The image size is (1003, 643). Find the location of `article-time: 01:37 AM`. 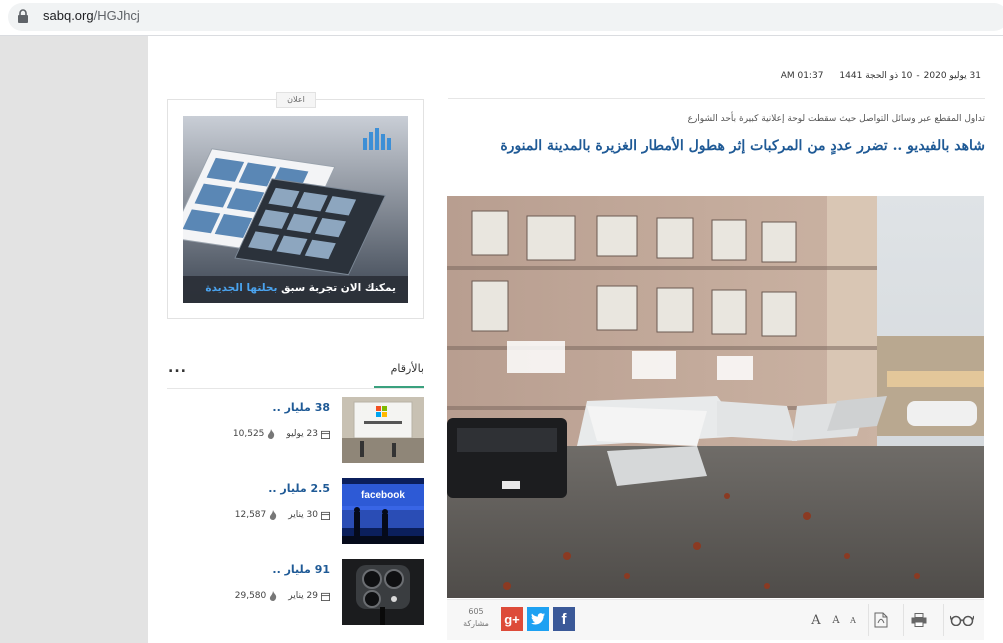

article-time: 01:37 AM is located at coordinates (802, 76).